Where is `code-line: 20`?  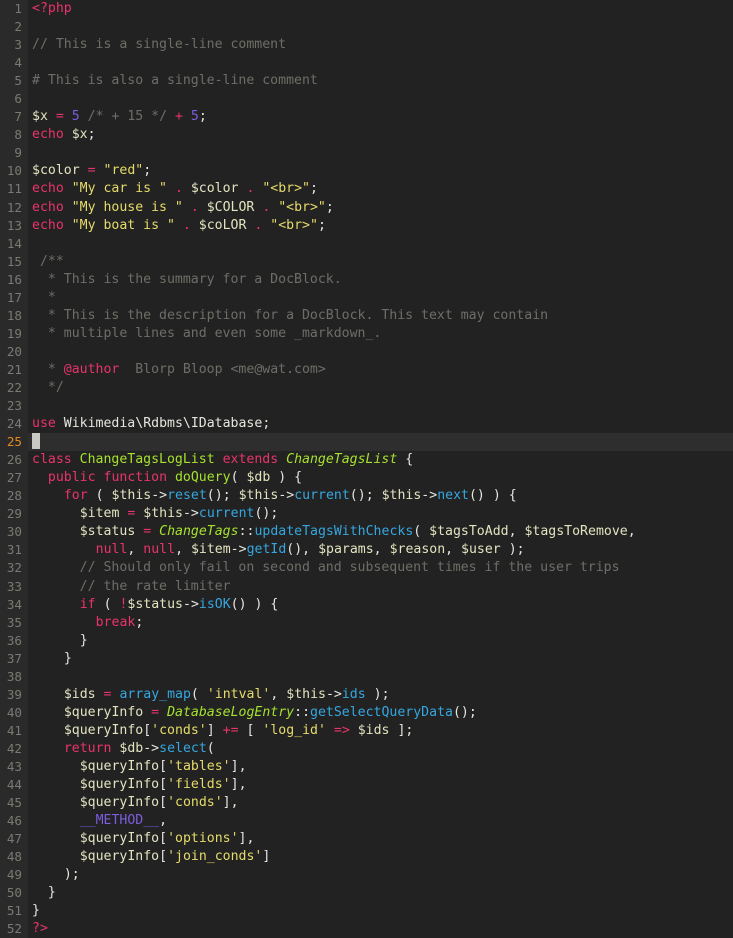 code-line: 20 is located at coordinates (366, 351).